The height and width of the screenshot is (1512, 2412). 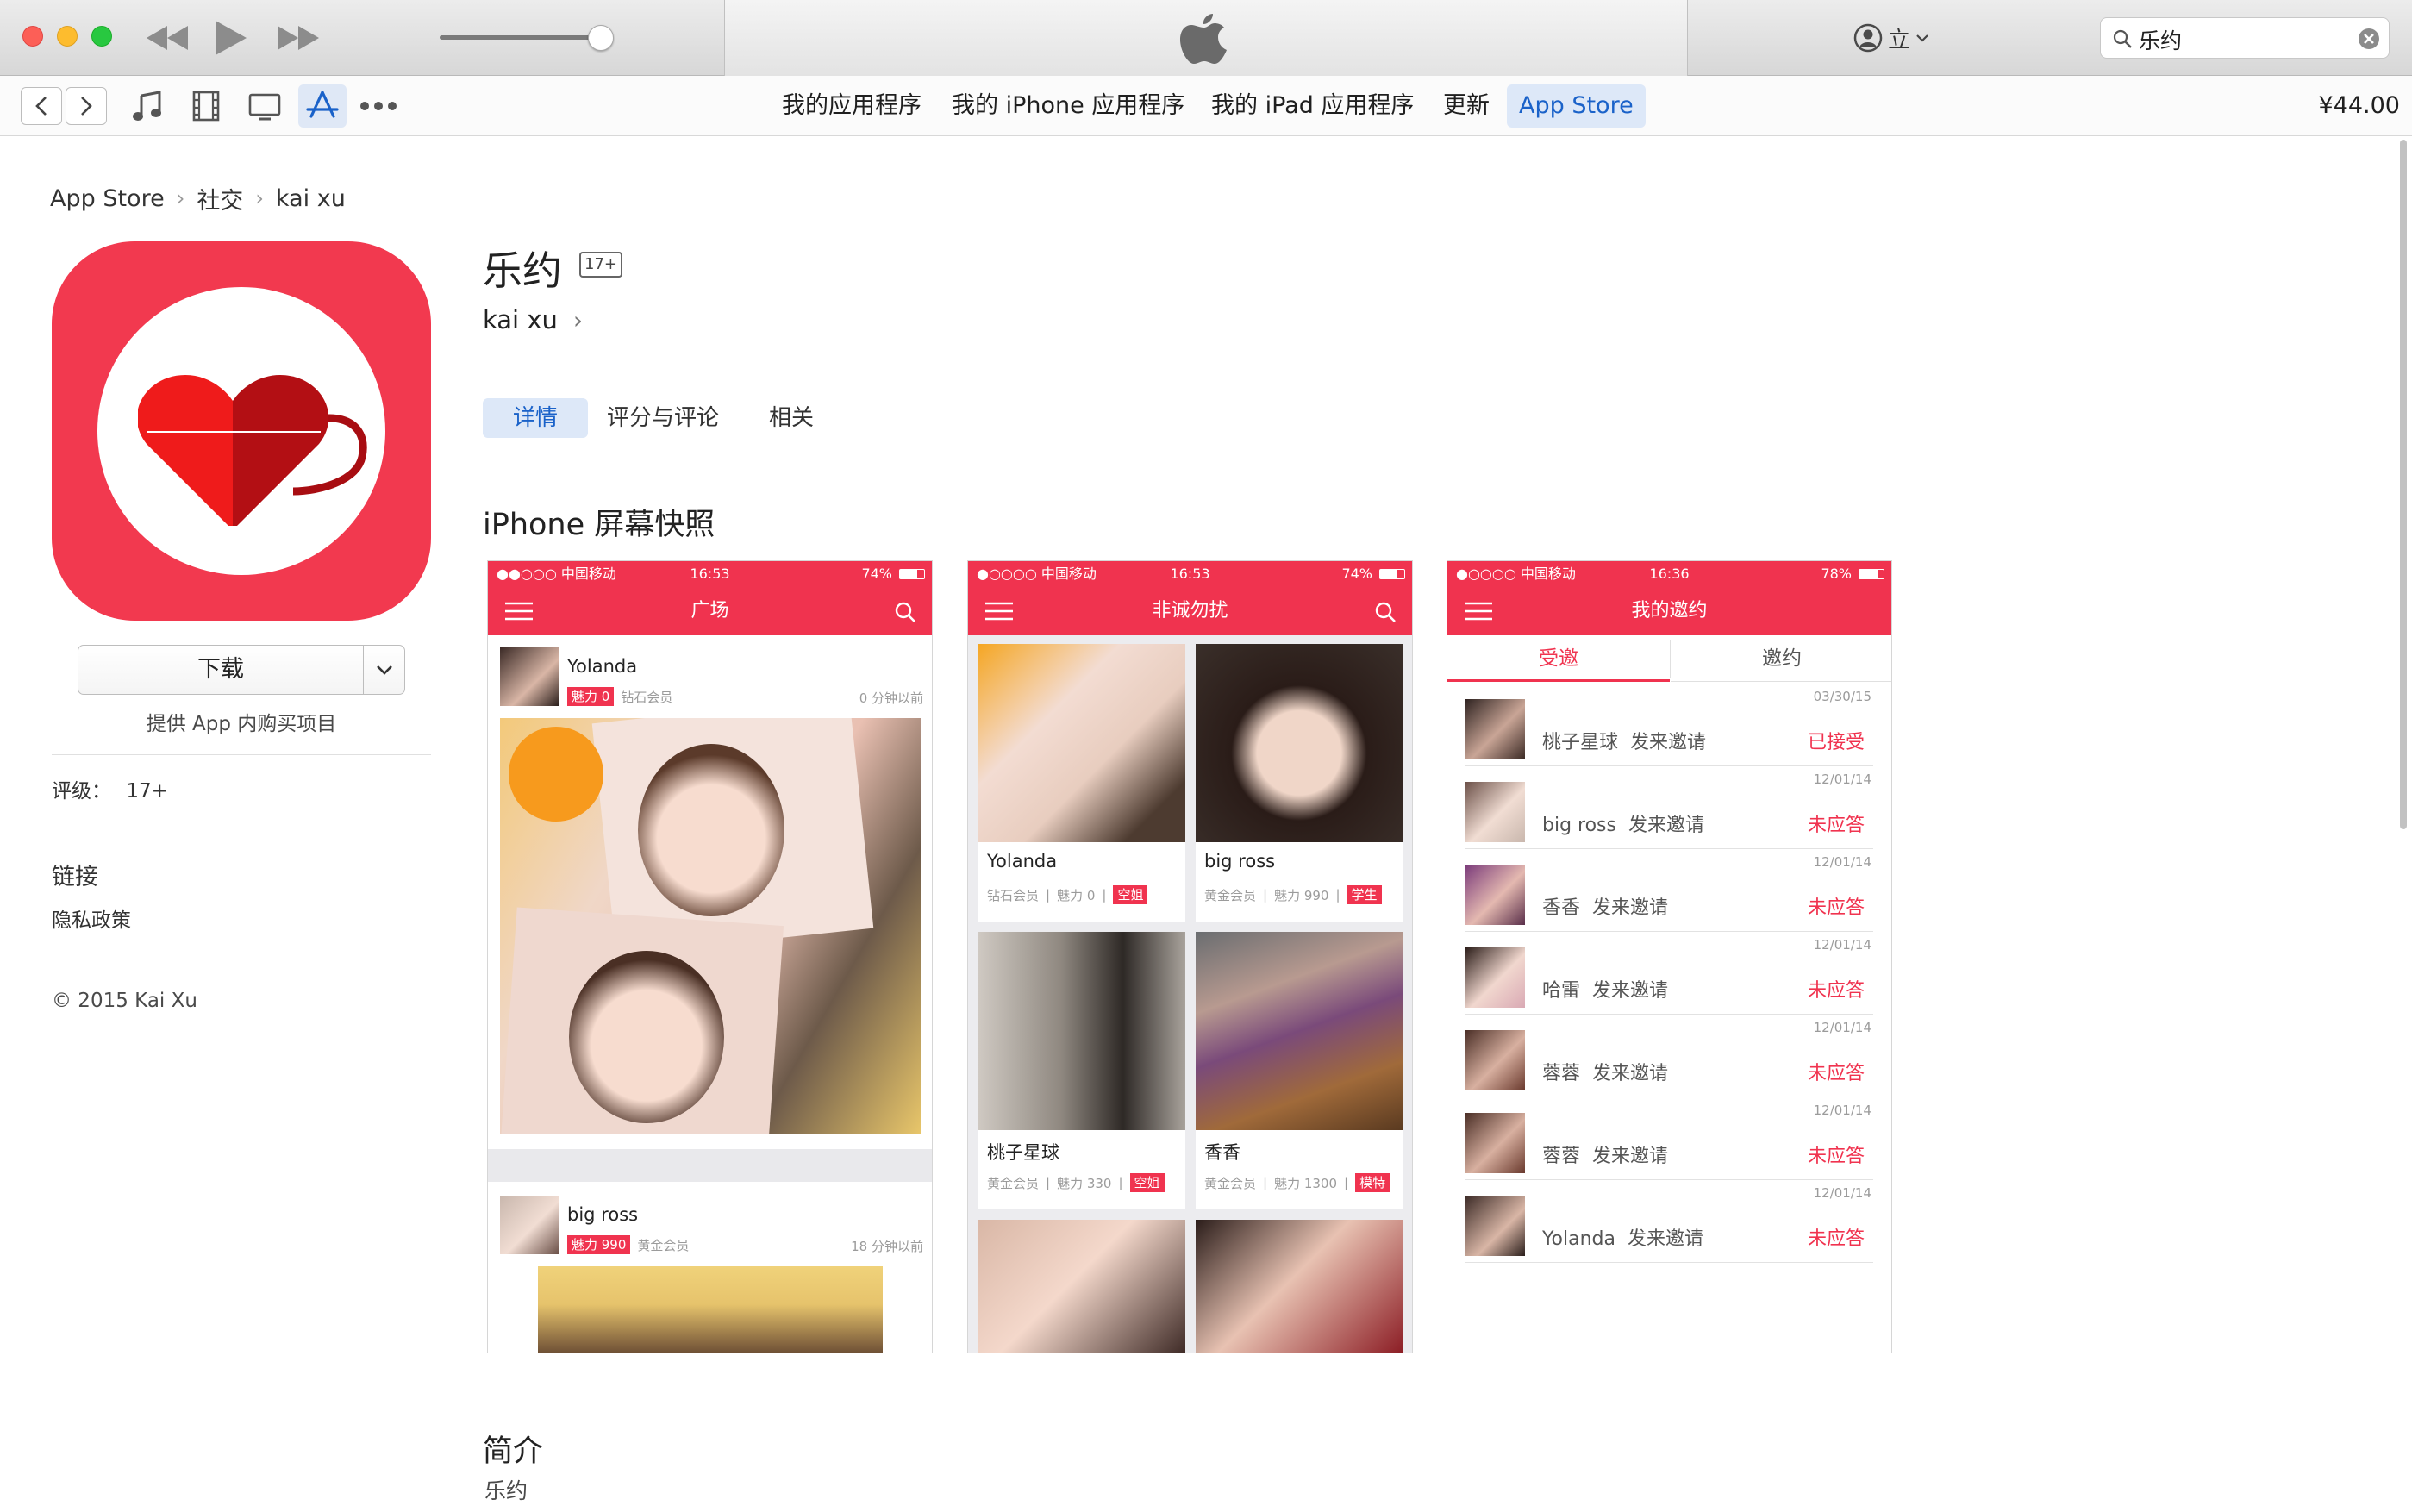 What do you see at coordinates (124, 1001) in the screenshot?
I see `copyright: © 2015 Kai Xu` at bounding box center [124, 1001].